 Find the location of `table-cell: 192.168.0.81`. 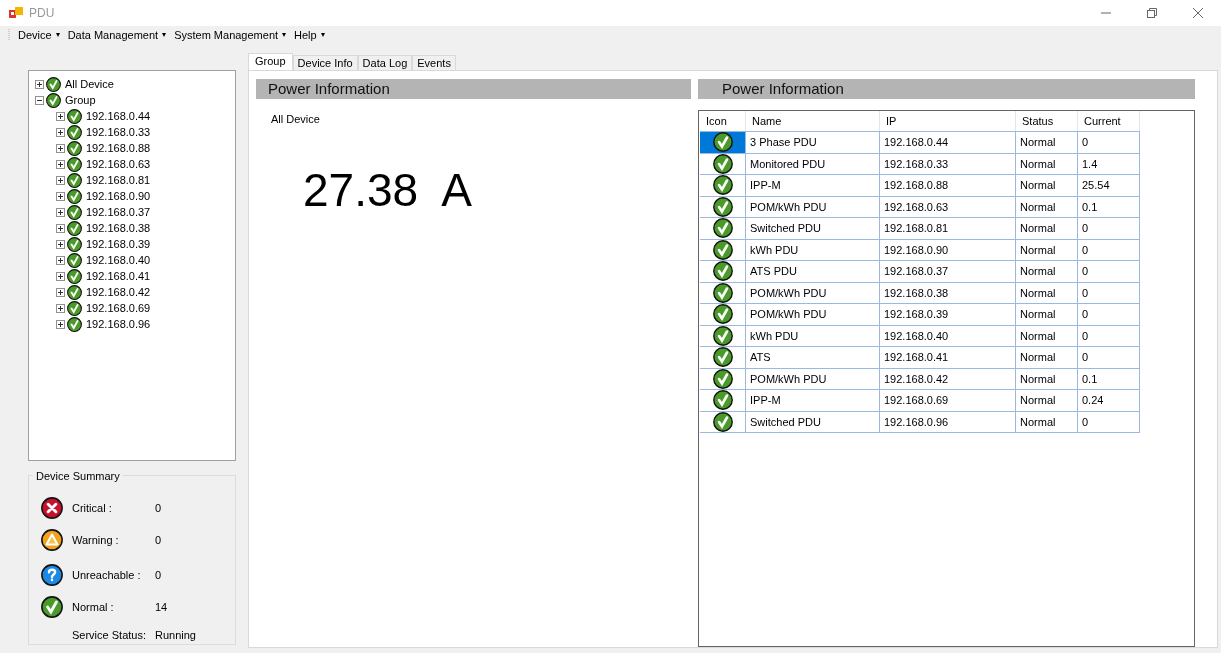

table-cell: 192.168.0.81 is located at coordinates (948, 228).